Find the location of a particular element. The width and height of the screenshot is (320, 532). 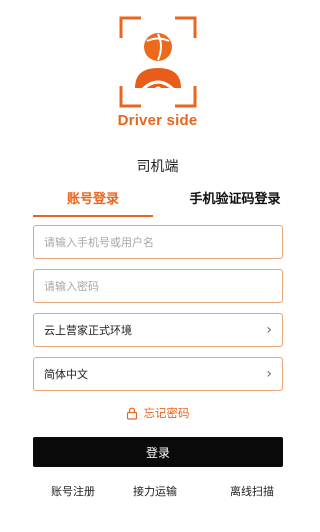

password-field is located at coordinates (158, 286).